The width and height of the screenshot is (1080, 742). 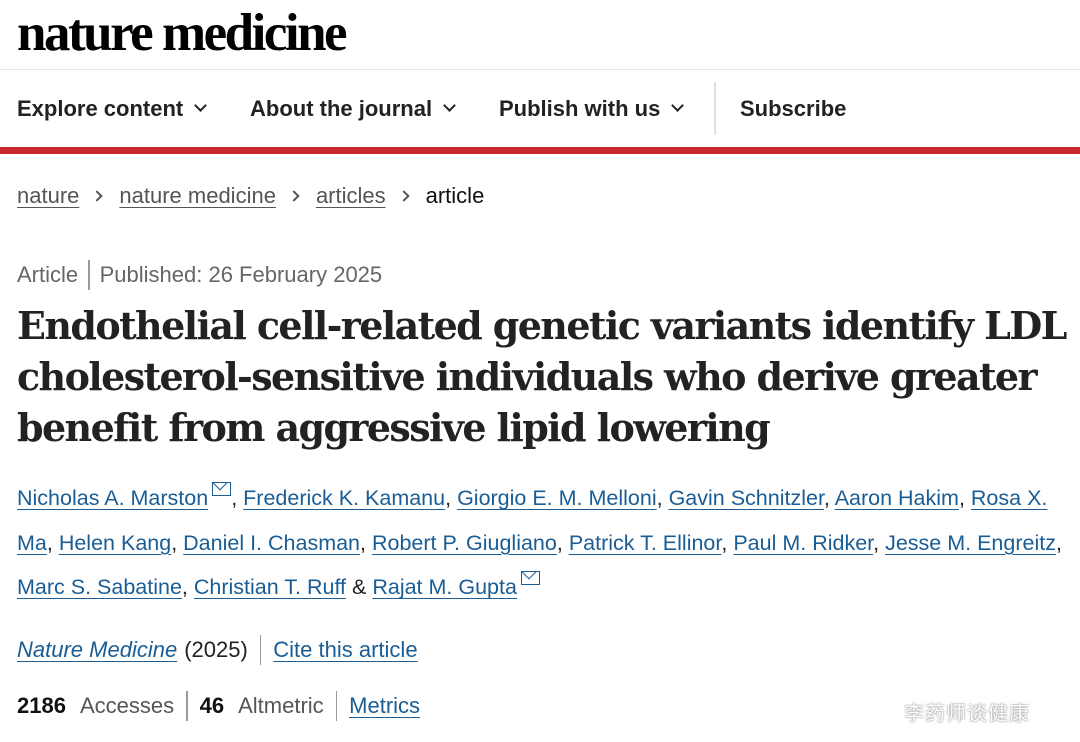 What do you see at coordinates (351, 196) in the screenshot?
I see `breadcrumb-articles: articles` at bounding box center [351, 196].